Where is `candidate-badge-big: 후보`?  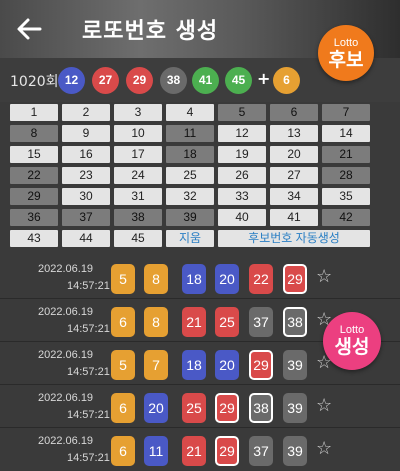 candidate-badge-big: 후보 is located at coordinates (346, 60).